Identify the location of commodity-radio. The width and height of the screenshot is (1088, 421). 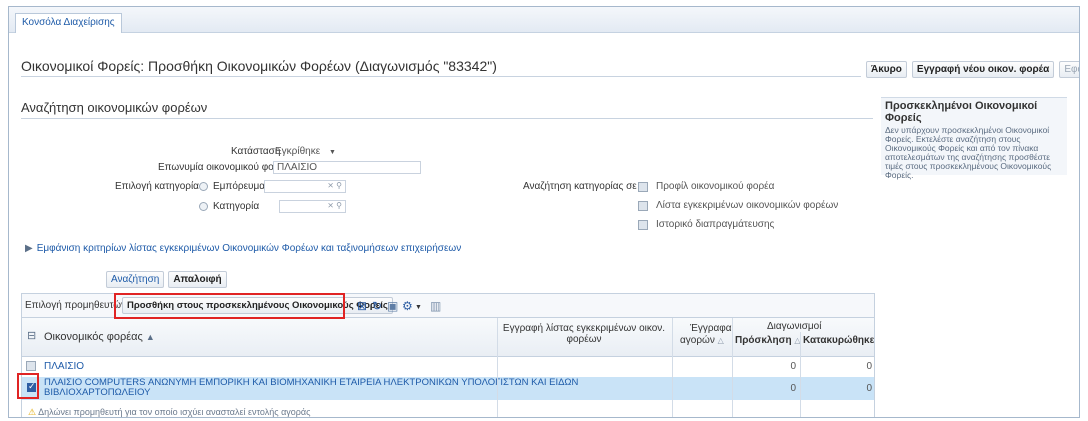
(203, 186).